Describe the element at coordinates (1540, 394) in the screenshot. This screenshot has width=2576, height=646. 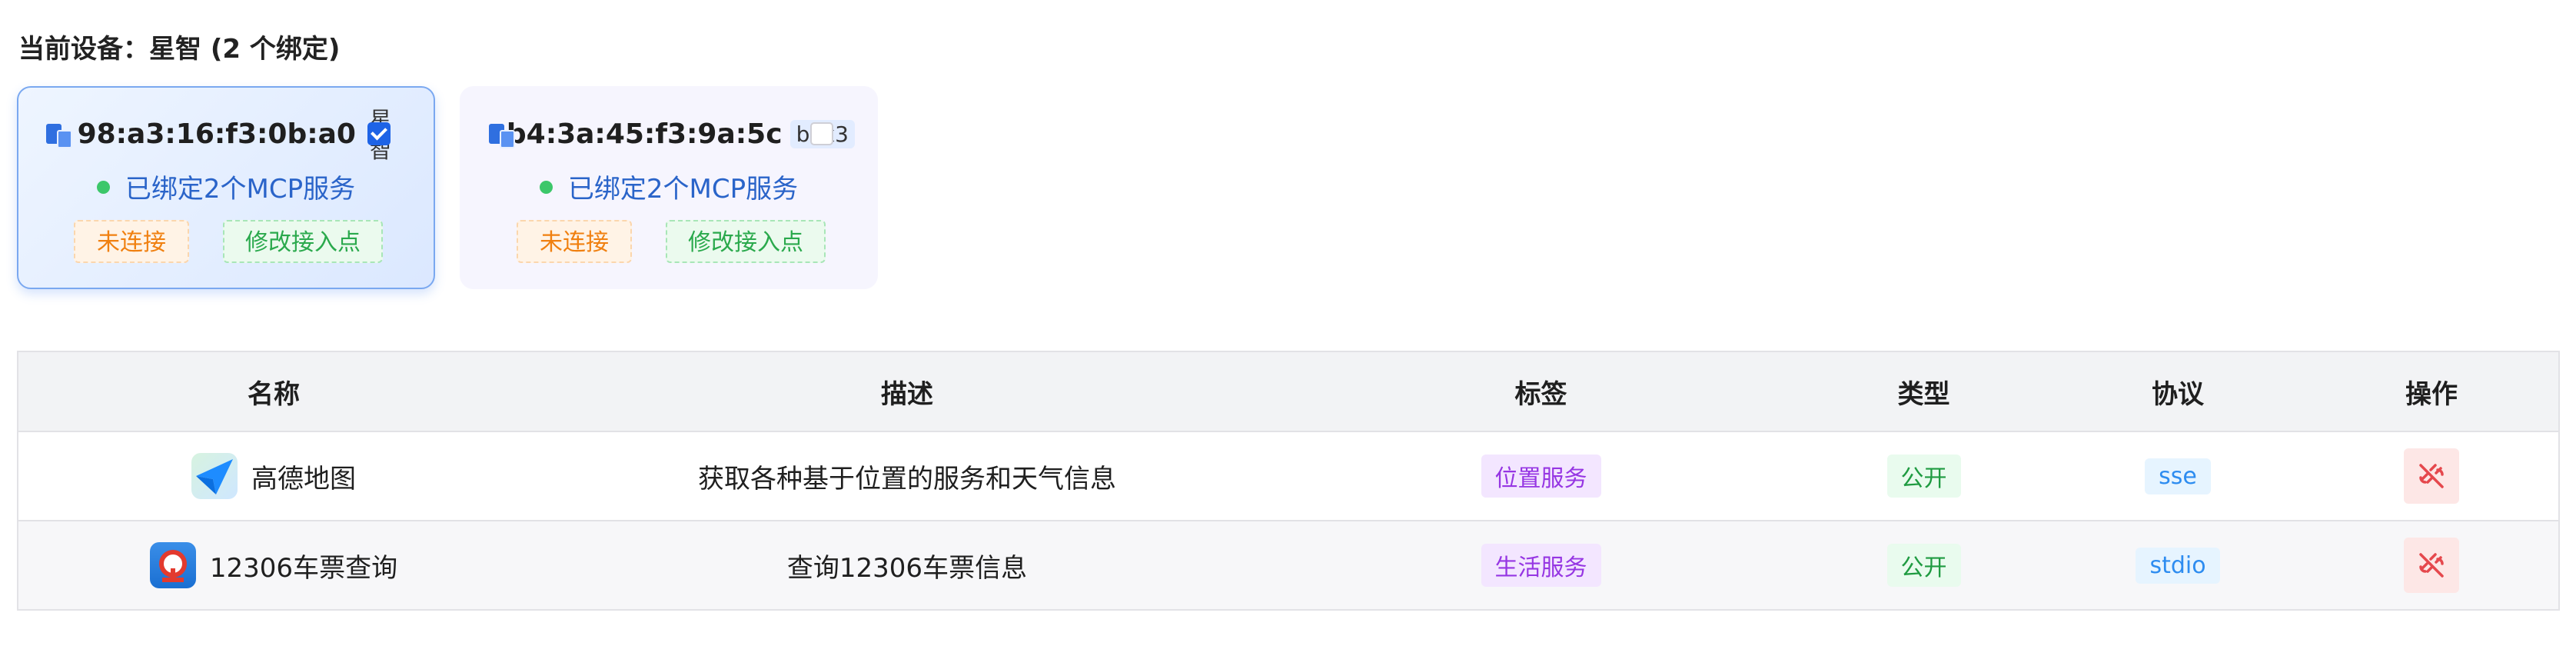
I see `column-header-tag: 标签` at that location.